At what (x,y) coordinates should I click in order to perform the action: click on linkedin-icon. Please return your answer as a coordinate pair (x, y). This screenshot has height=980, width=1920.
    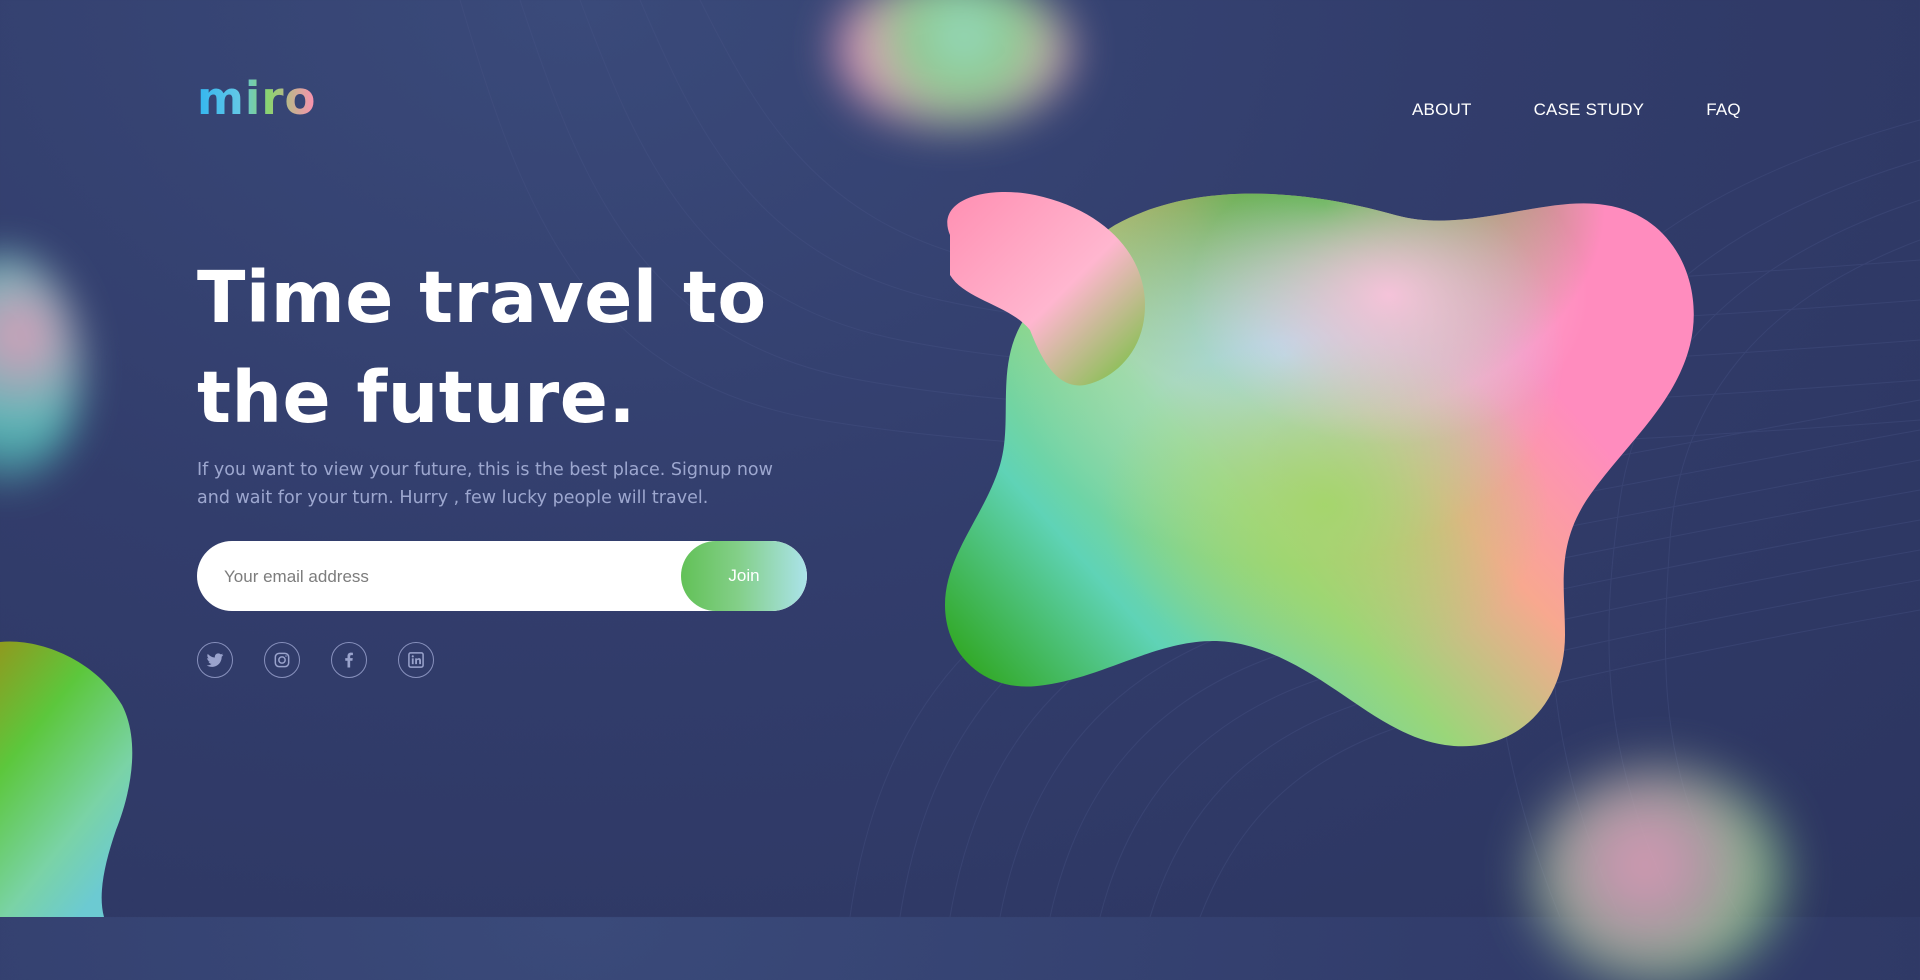
    Looking at the image, I should click on (416, 660).